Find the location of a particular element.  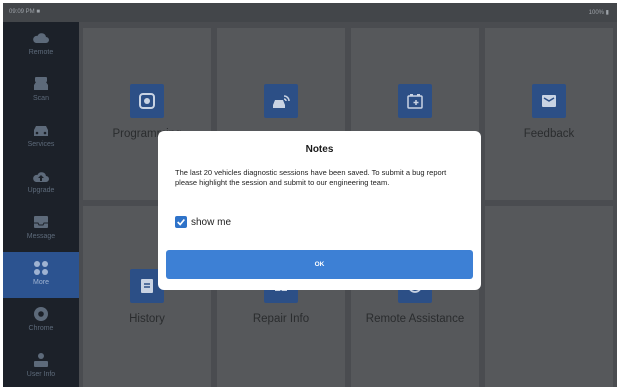

status-time: 09:09 PM ■ is located at coordinates (24, 12).